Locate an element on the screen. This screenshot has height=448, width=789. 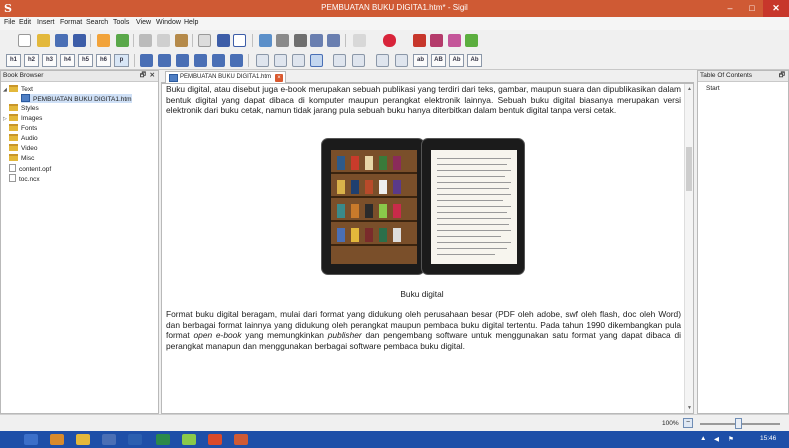
tree-folder-images: ▷ Images is located at coordinates (22, 118).